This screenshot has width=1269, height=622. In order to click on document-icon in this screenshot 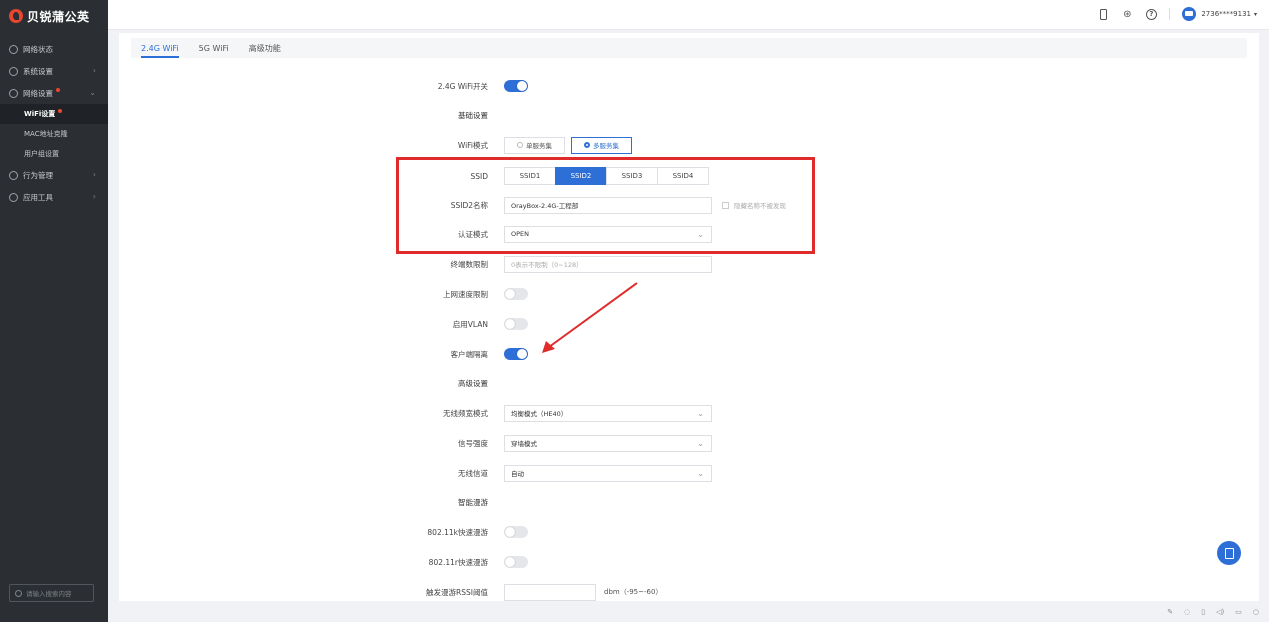, I will do `click(1229, 553)`.